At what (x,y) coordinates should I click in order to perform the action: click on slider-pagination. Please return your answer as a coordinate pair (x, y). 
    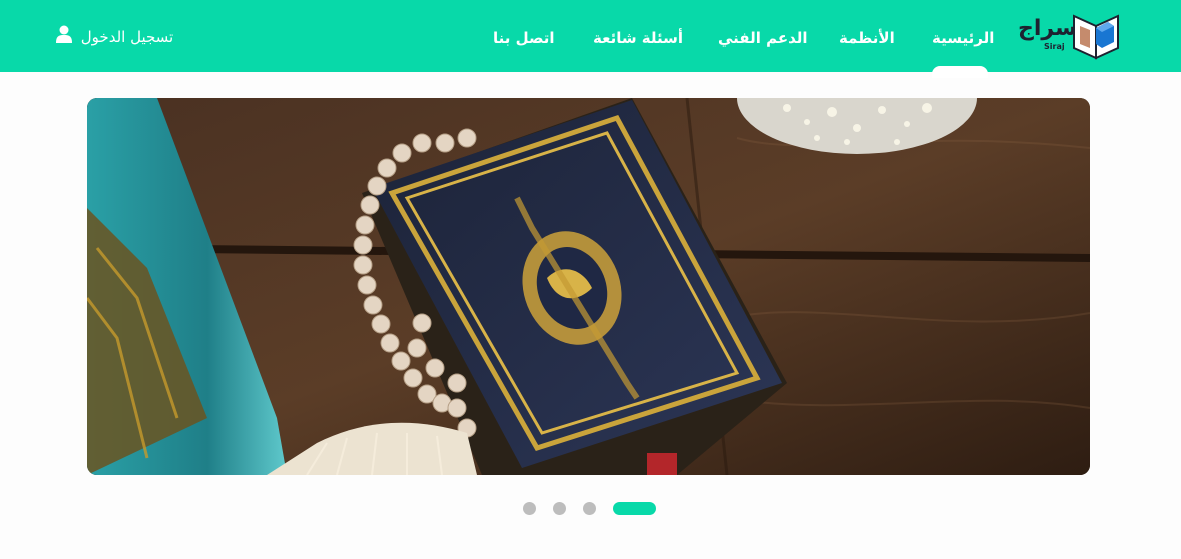
    Looking at the image, I should click on (590, 508).